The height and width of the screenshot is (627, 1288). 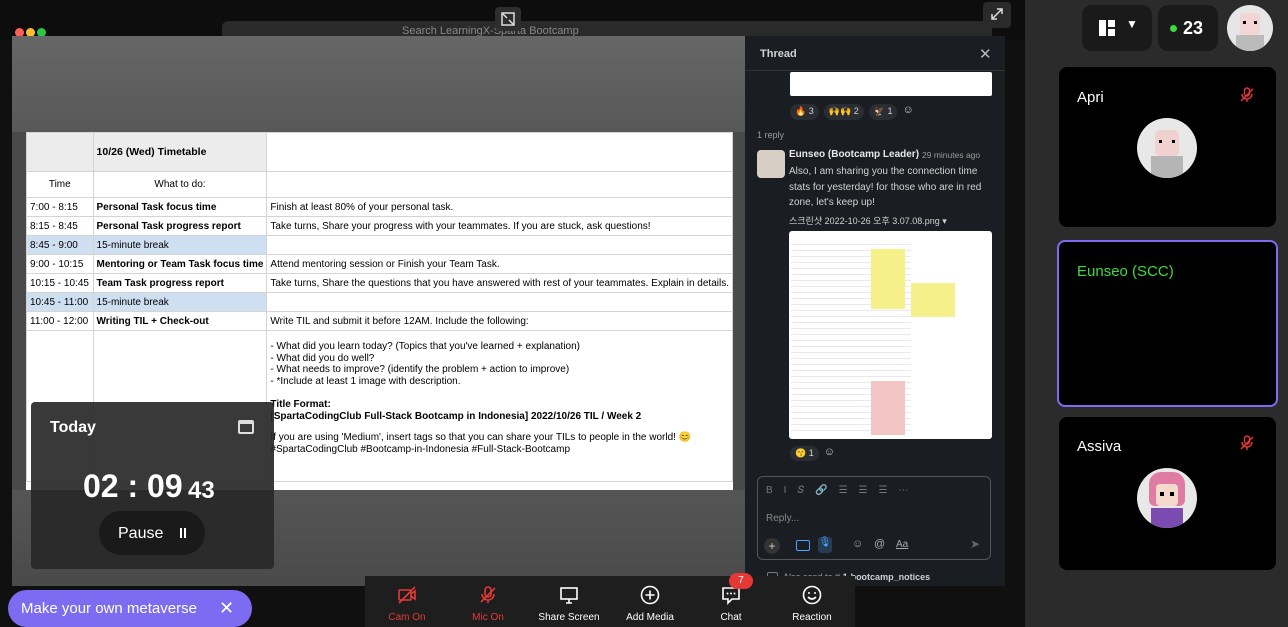 I want to click on participant-name: Eunseo (SCC), so click(x=1125, y=271).